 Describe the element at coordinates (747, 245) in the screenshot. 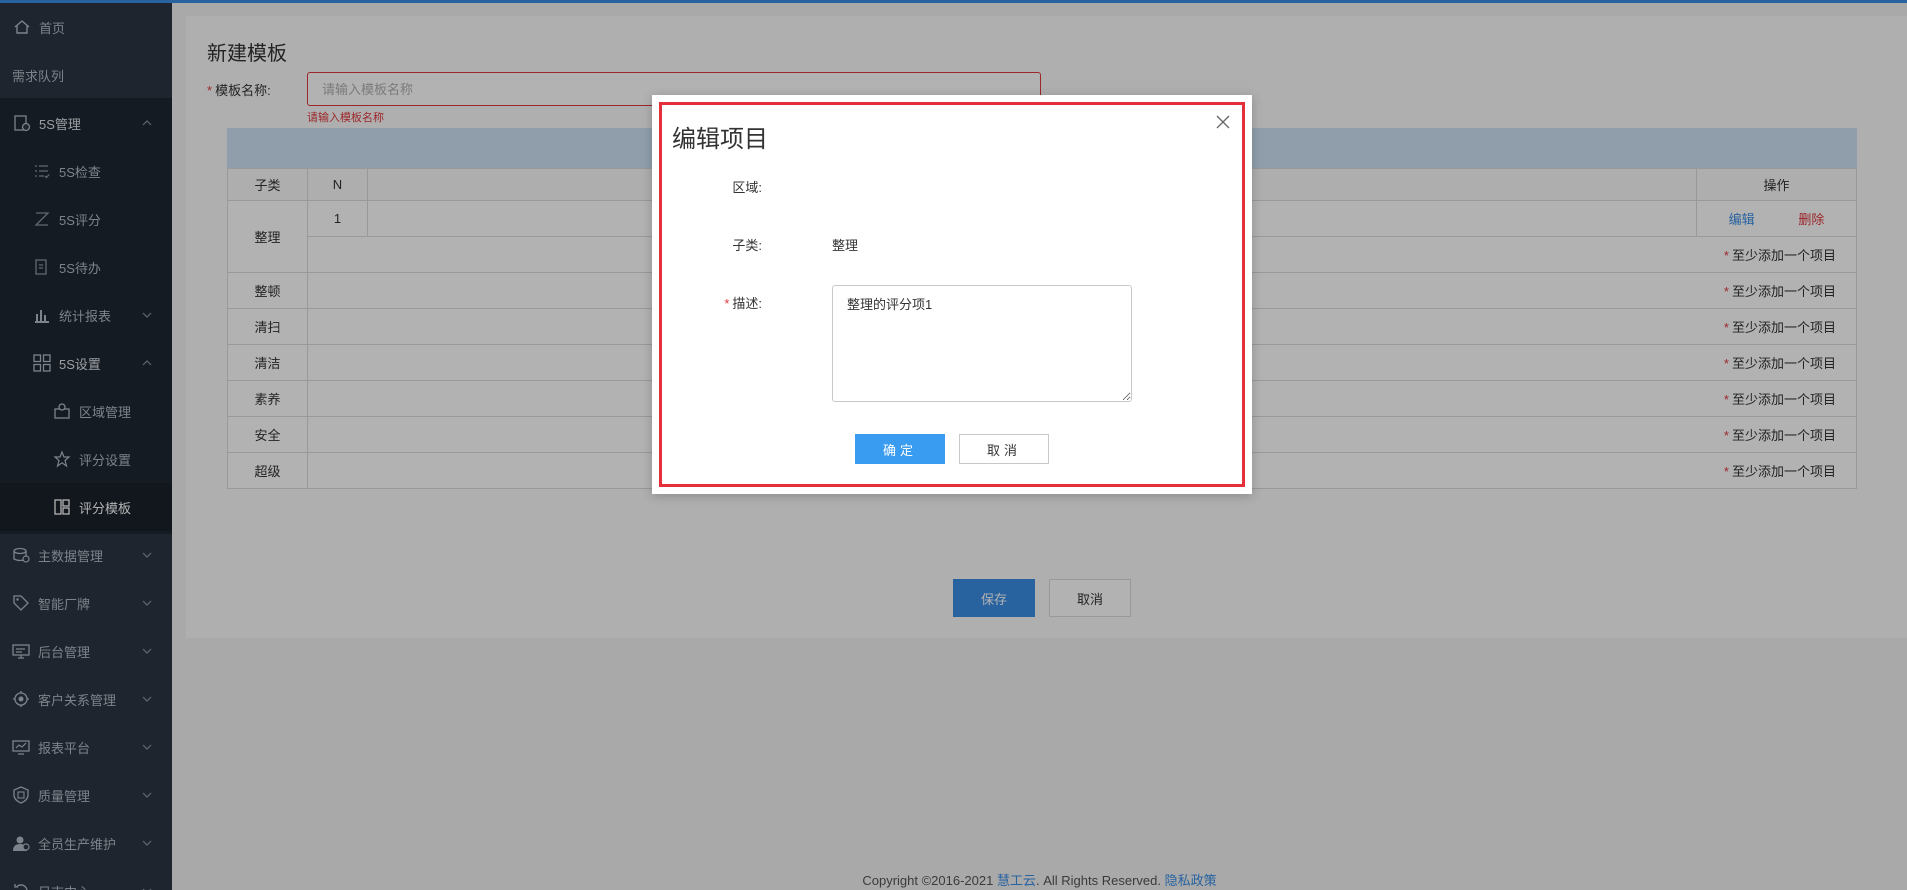

I see `sub-label: 子类:` at that location.